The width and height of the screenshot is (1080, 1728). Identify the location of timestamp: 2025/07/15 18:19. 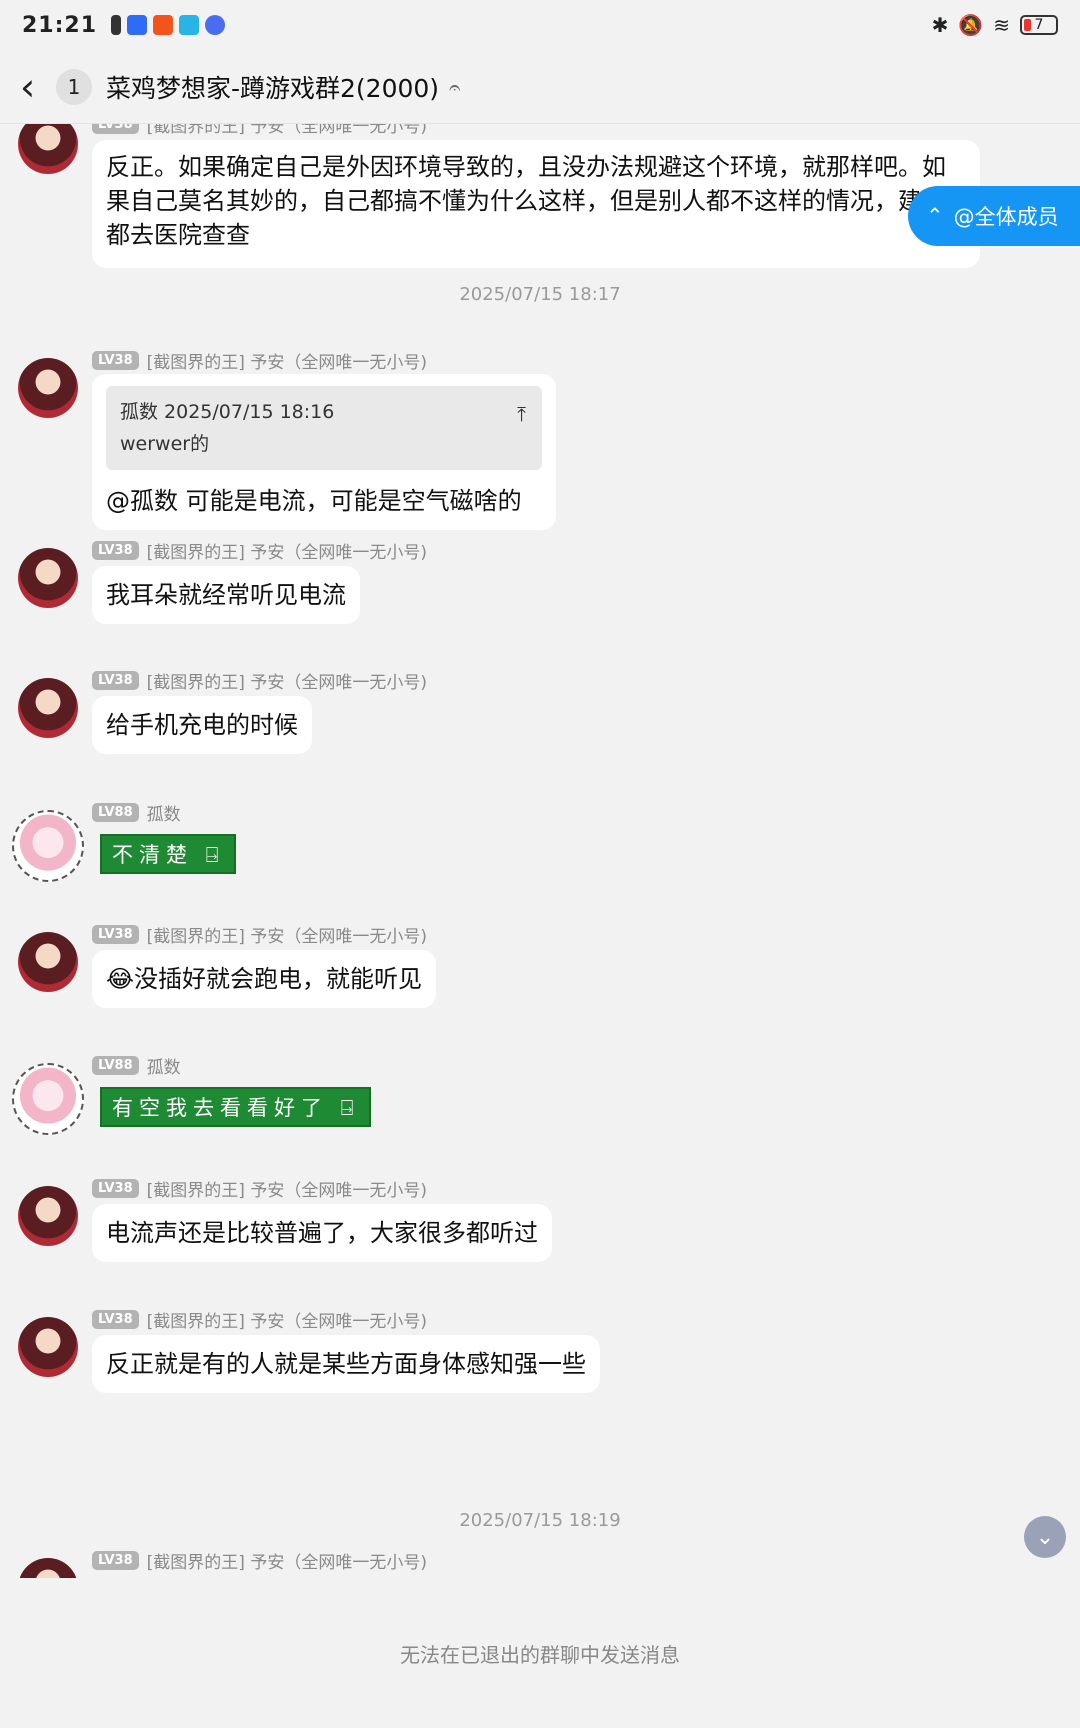
(540, 1520).